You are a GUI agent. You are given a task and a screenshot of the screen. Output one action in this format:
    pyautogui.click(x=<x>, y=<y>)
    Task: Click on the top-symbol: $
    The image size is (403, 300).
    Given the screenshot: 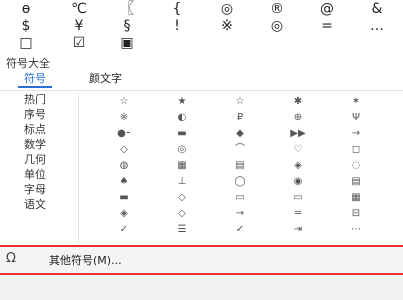 What is the action you would take?
    pyautogui.click(x=26, y=26)
    